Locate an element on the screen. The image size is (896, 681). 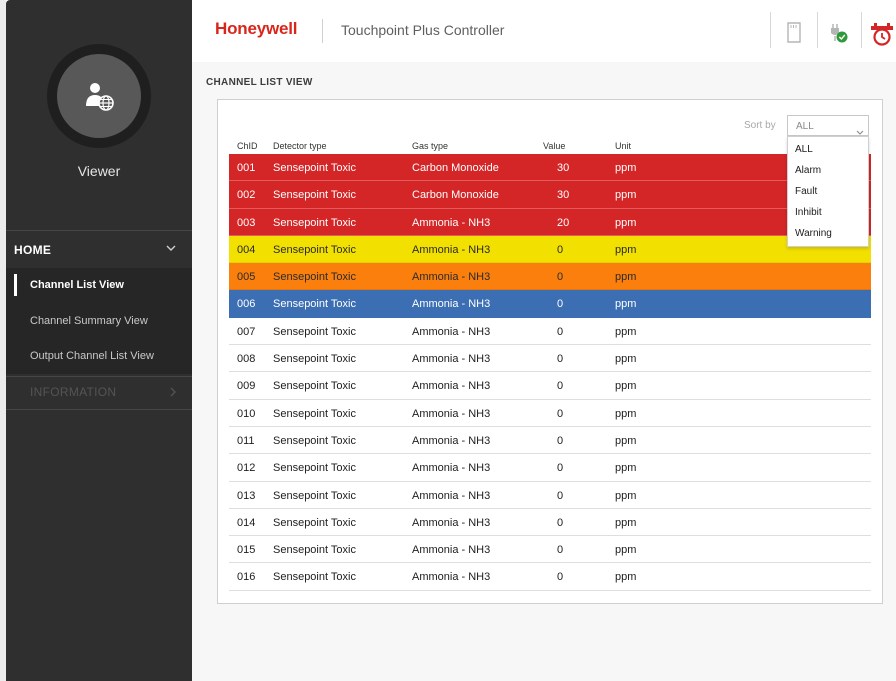
sidebar-item-output-channel-list-view: Output Channel List View is located at coordinates (99, 356).